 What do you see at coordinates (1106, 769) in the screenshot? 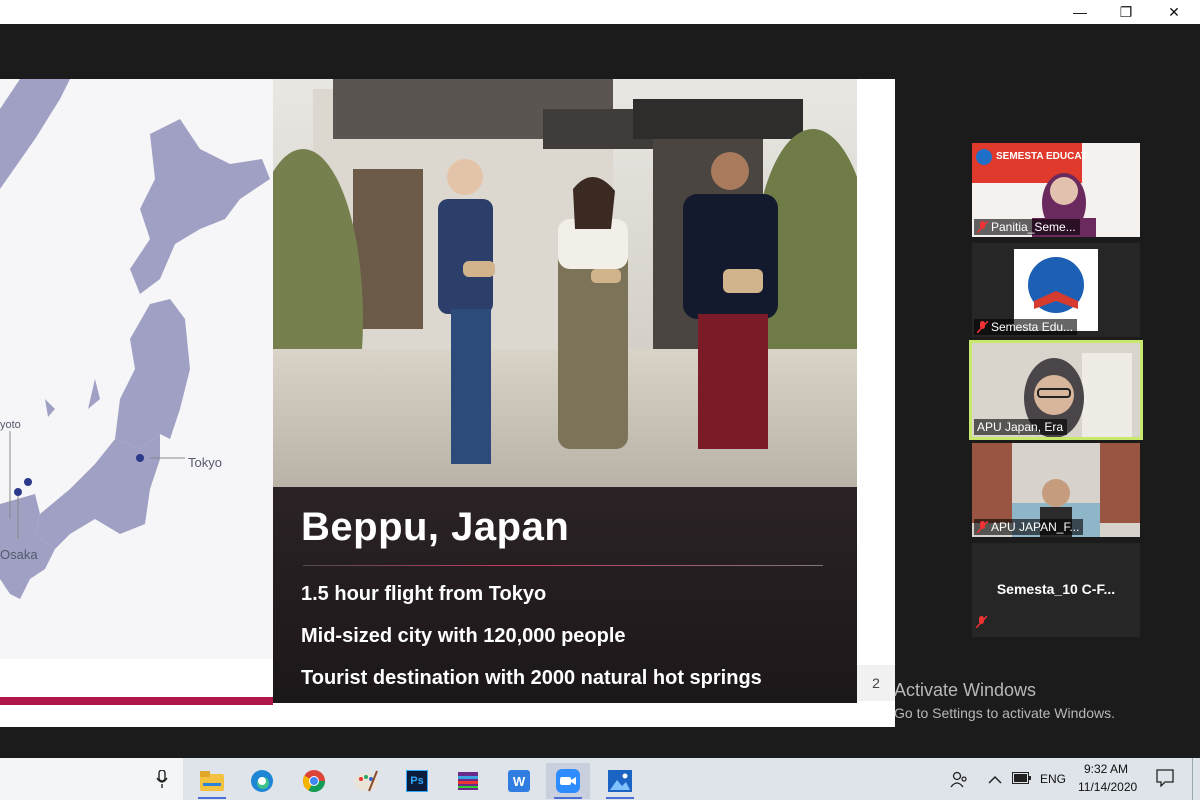
I see `clock-time: 9:32 AM` at bounding box center [1106, 769].